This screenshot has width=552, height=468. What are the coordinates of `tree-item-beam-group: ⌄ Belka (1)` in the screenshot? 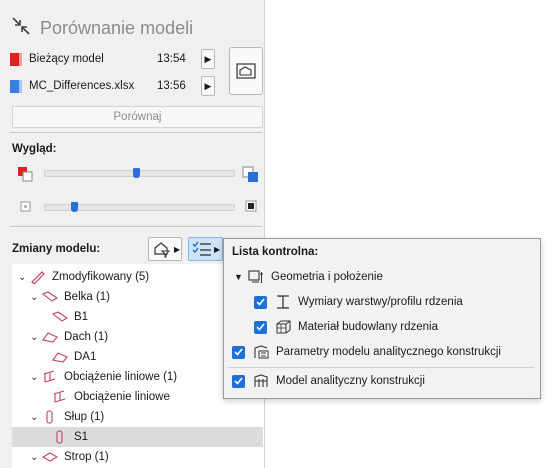 It's located at (70, 297).